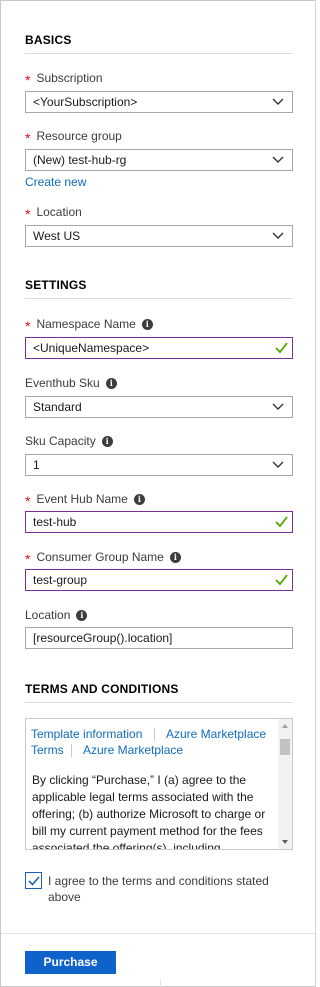 Image resolution: width=320 pixels, height=987 pixels. What do you see at coordinates (60, 580) in the screenshot?
I see `consumer-group-name-value: test-group` at bounding box center [60, 580].